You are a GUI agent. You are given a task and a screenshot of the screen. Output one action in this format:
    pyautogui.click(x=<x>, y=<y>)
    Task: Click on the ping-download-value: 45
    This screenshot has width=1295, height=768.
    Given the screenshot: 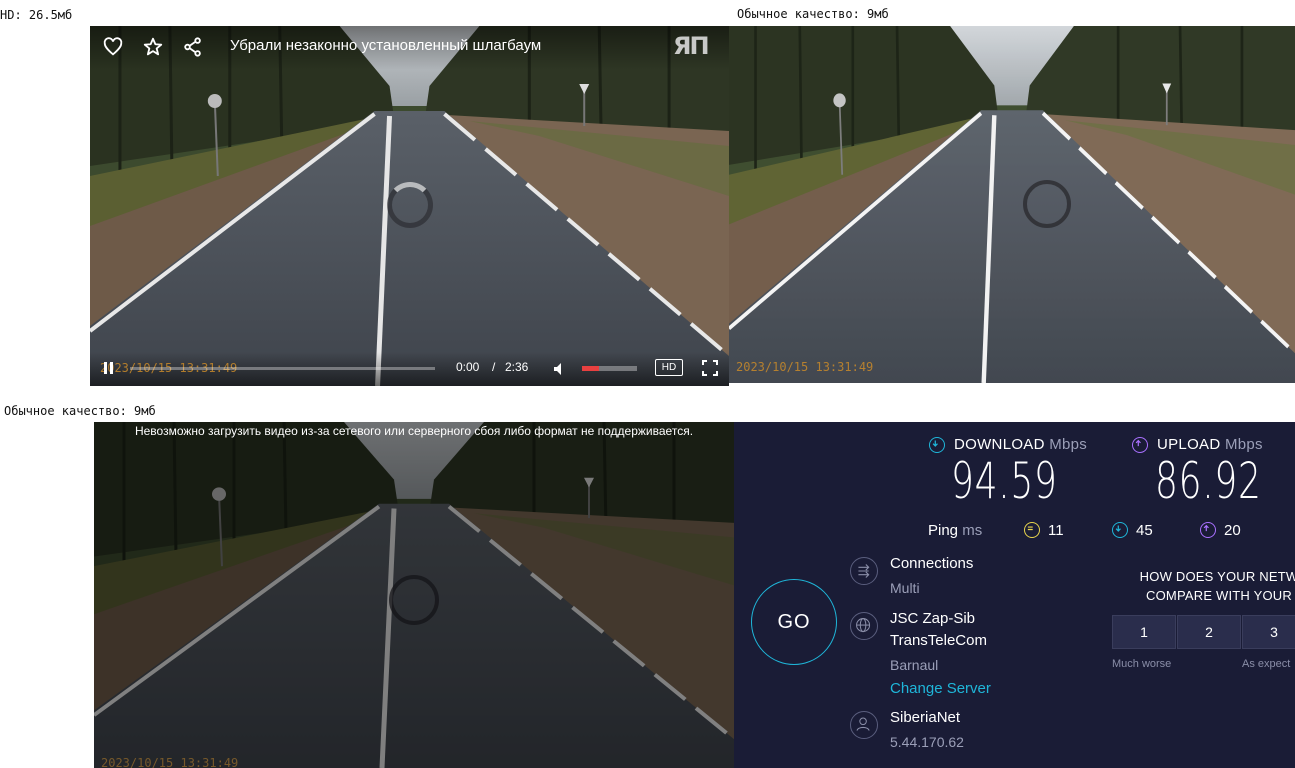 What is the action you would take?
    pyautogui.click(x=1144, y=530)
    